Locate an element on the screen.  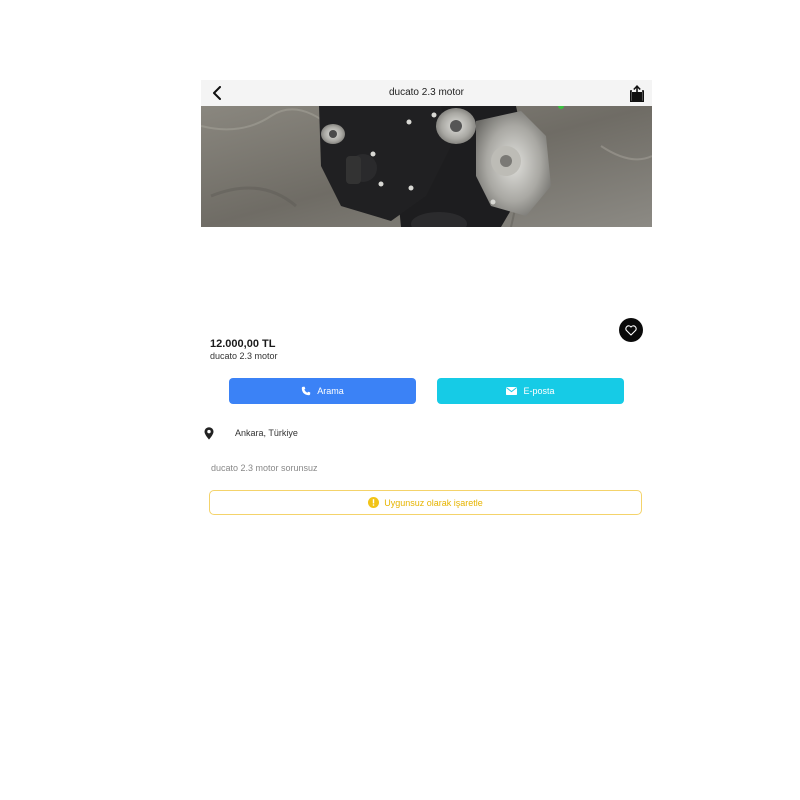
report-button: Uygunsuz olarak işaretle is located at coordinates (425, 502).